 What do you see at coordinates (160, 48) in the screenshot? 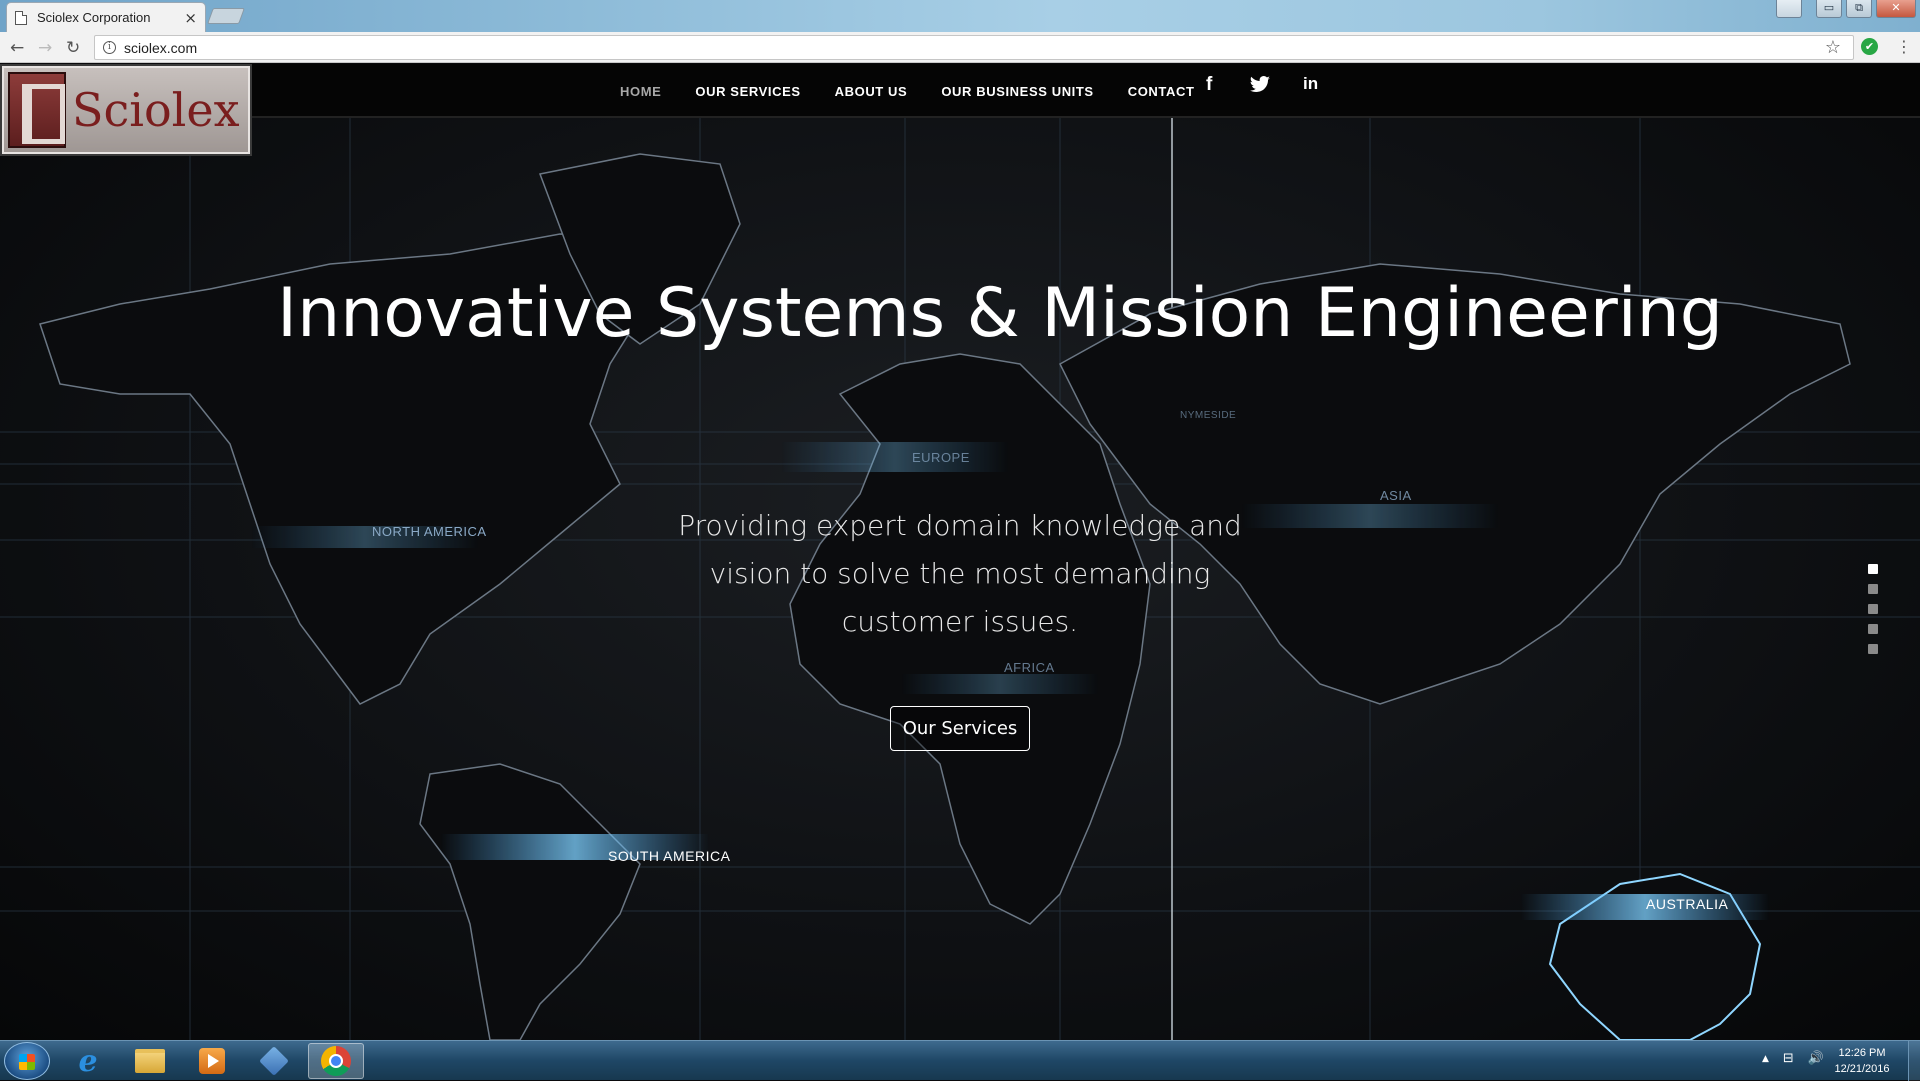
I see `url-text: sciolex.com` at bounding box center [160, 48].